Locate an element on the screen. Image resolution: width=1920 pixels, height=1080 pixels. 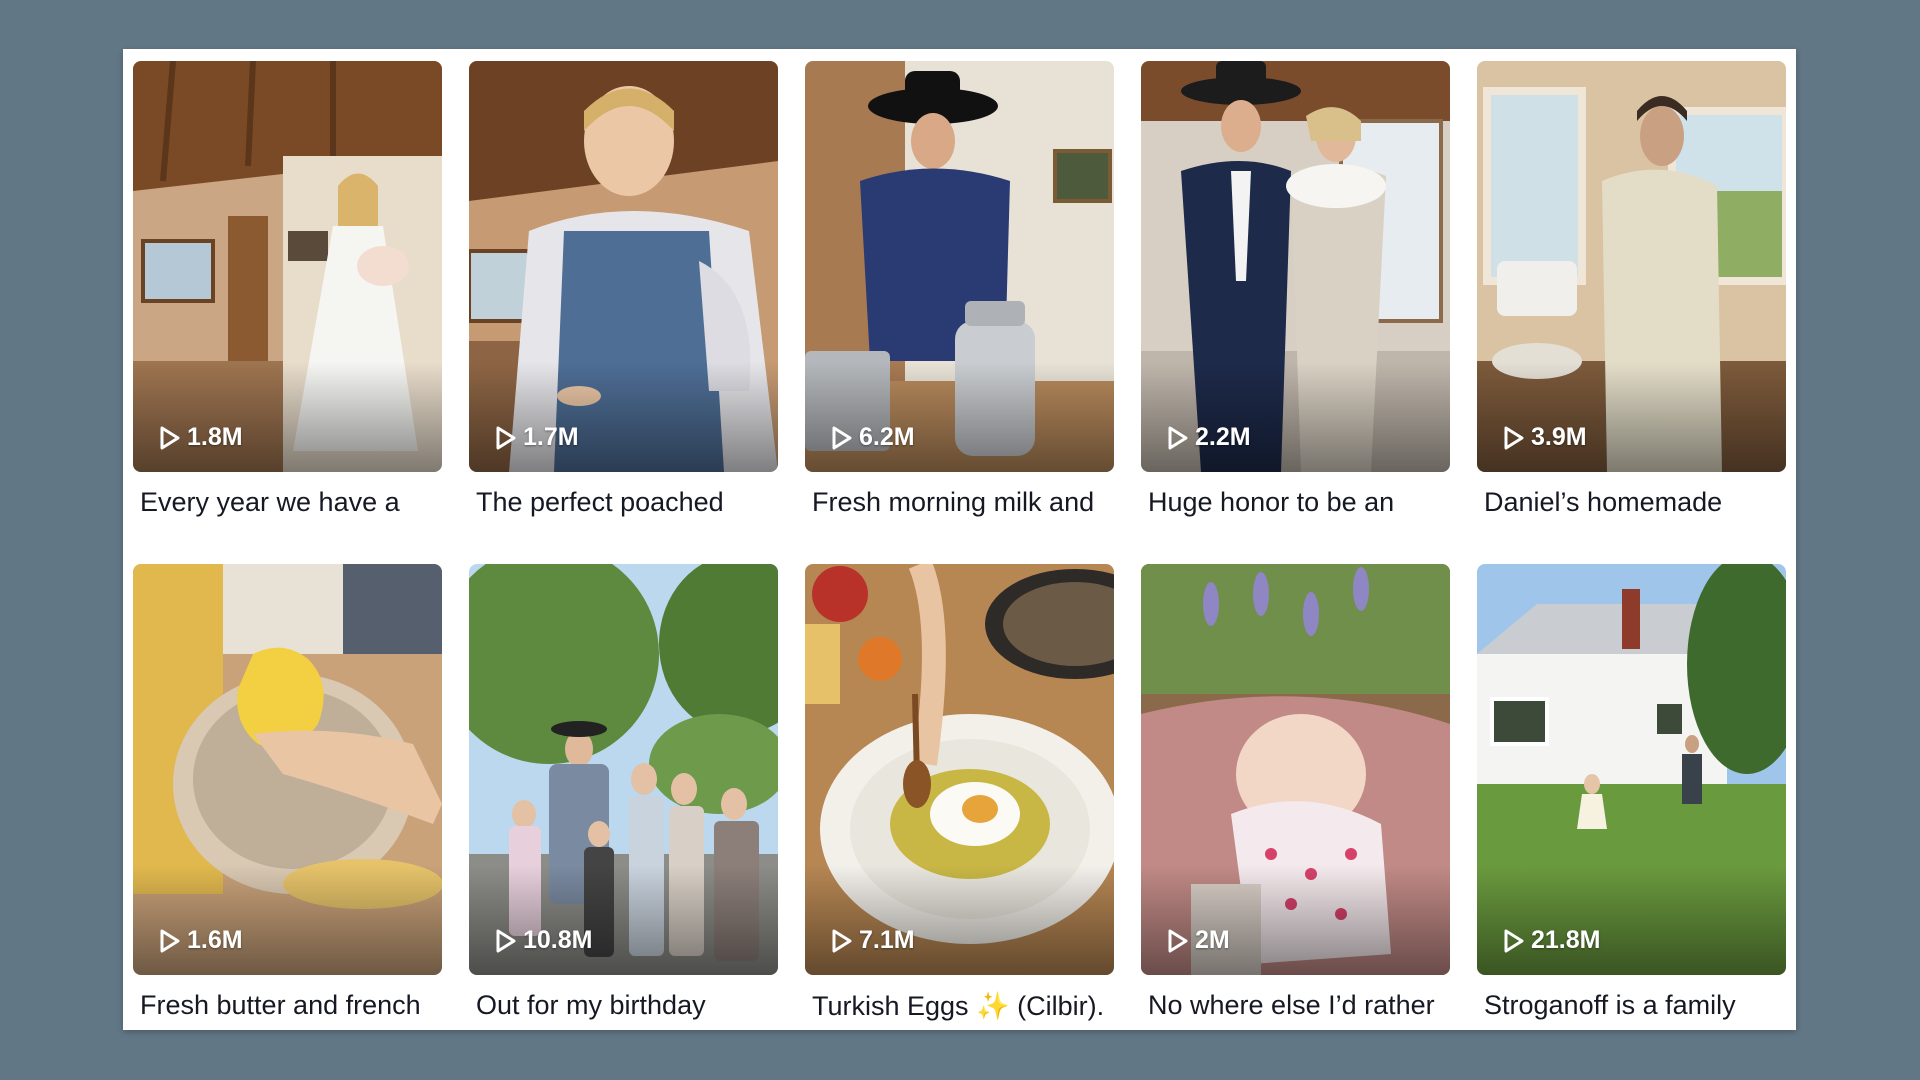
view-count-label: 2.2M is located at coordinates (1223, 437).